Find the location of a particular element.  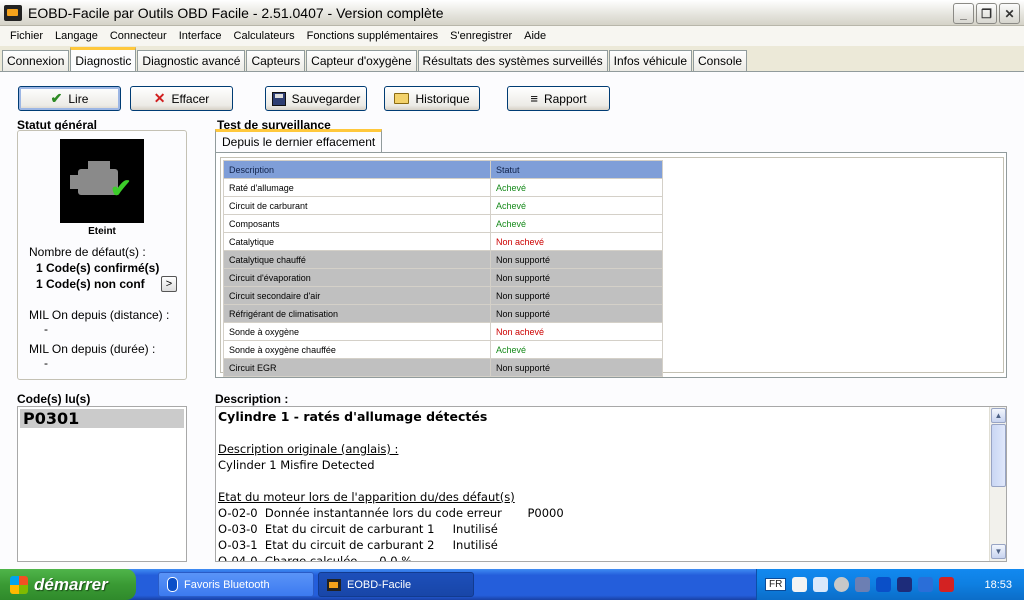

table-row: Circuit d'évaporation Non supporté is located at coordinates (443, 277).